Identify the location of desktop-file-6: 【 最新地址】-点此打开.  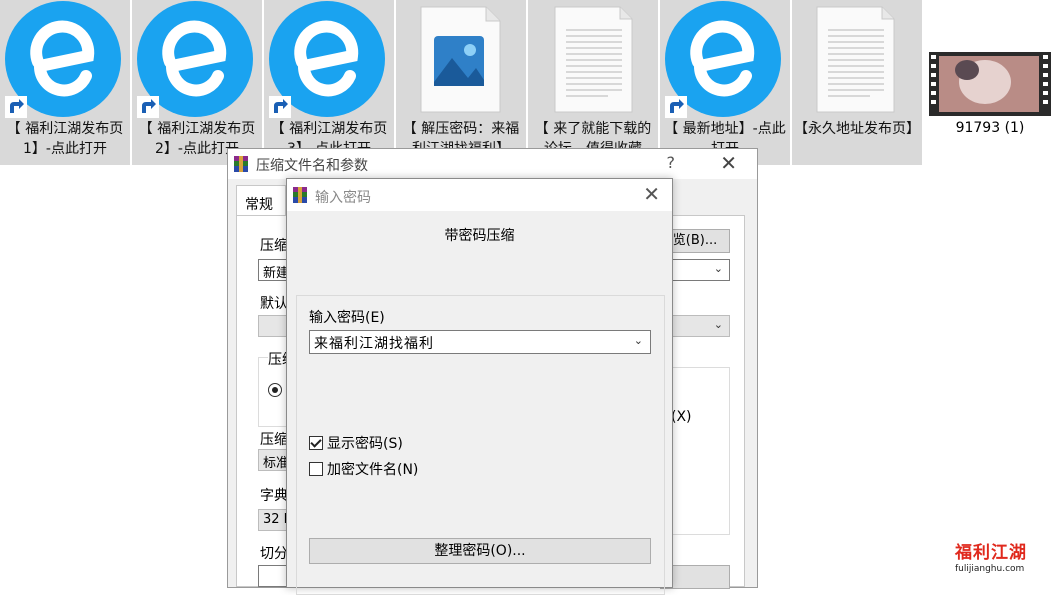
(725, 82).